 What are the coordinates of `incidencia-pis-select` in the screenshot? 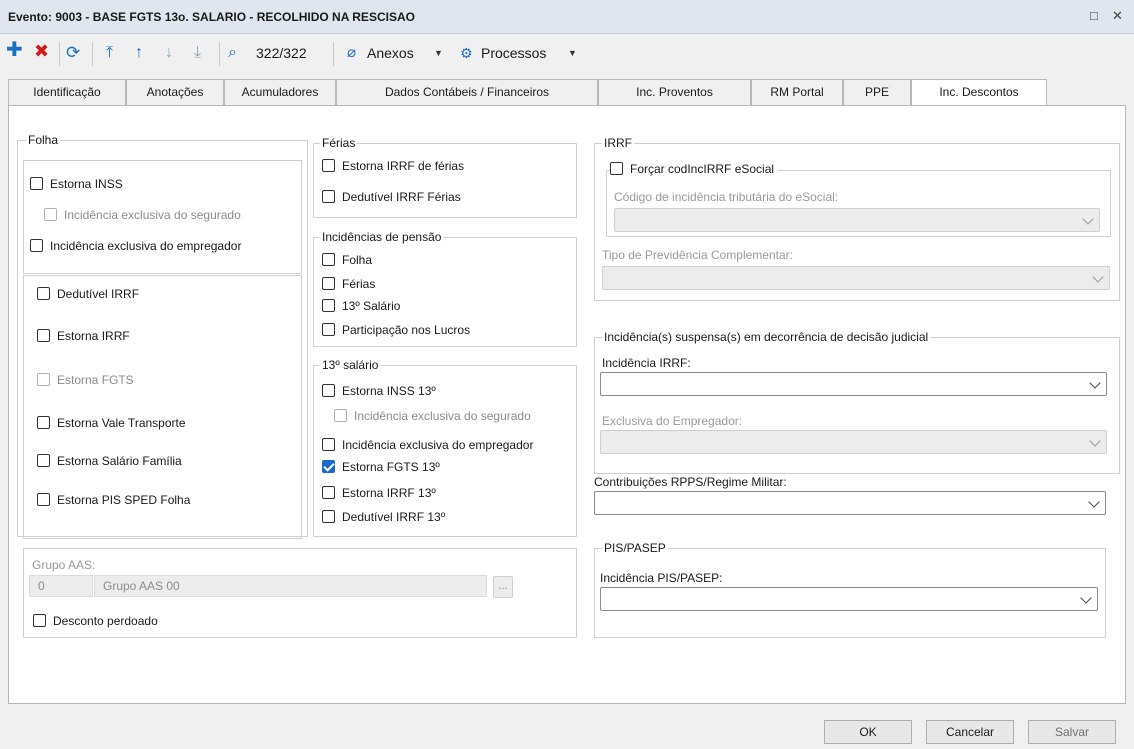 It's located at (849, 599).